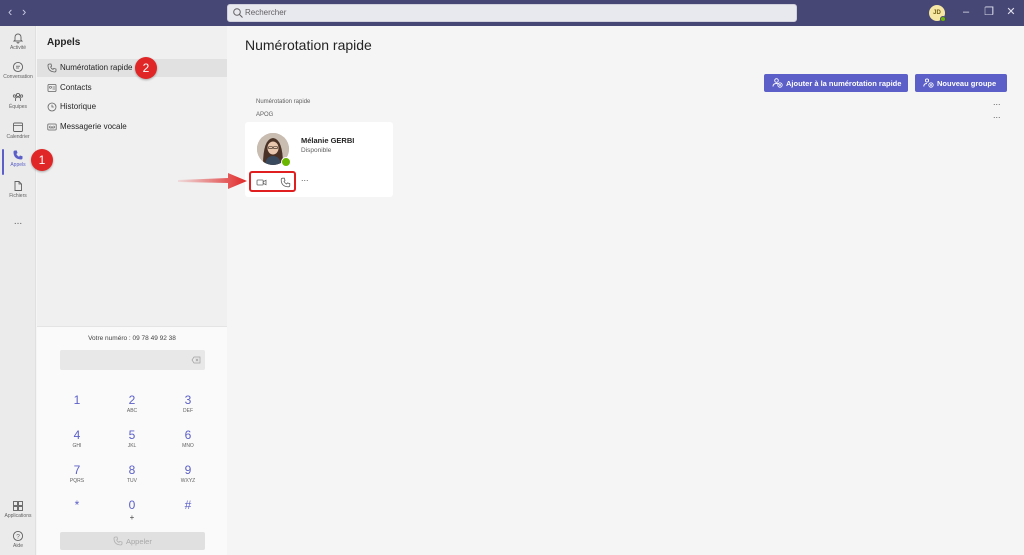 The height and width of the screenshot is (555, 1024). I want to click on active-indicator, so click(3, 162).